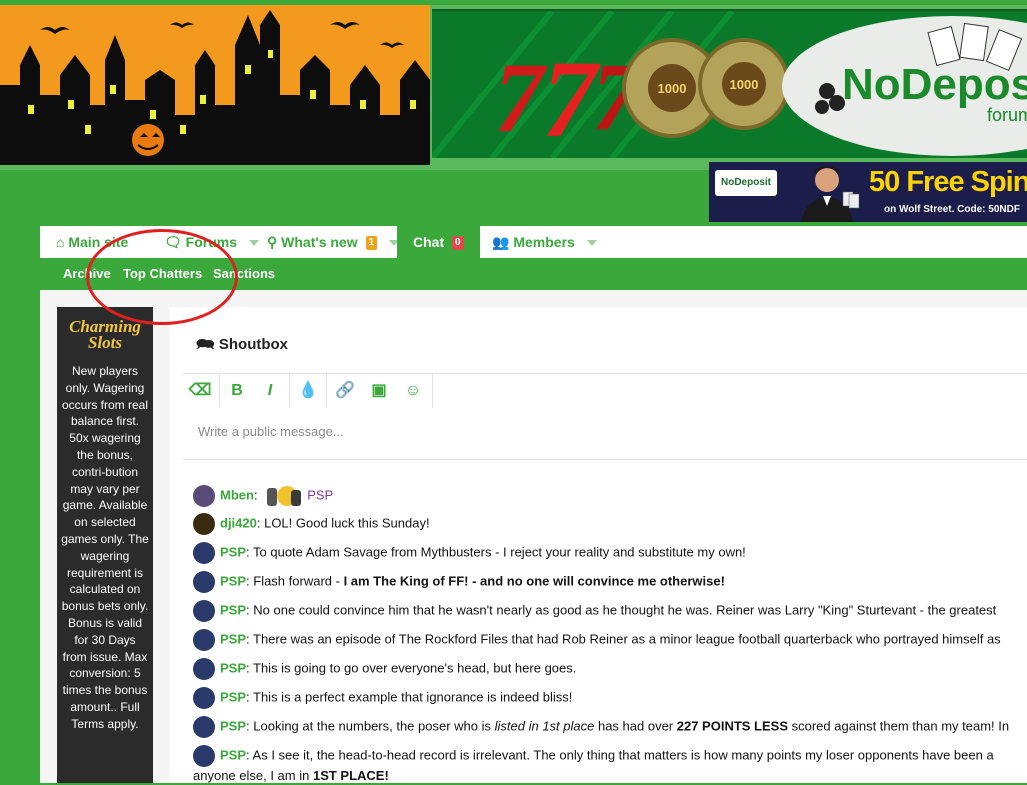  Describe the element at coordinates (320, 494) in the screenshot. I see `mention-link: PSP` at that location.